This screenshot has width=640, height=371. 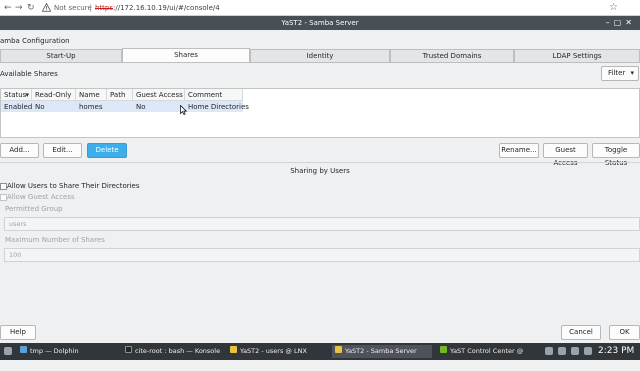 I want to click on sort-chevron-icon: ▾, so click(x=27, y=95).